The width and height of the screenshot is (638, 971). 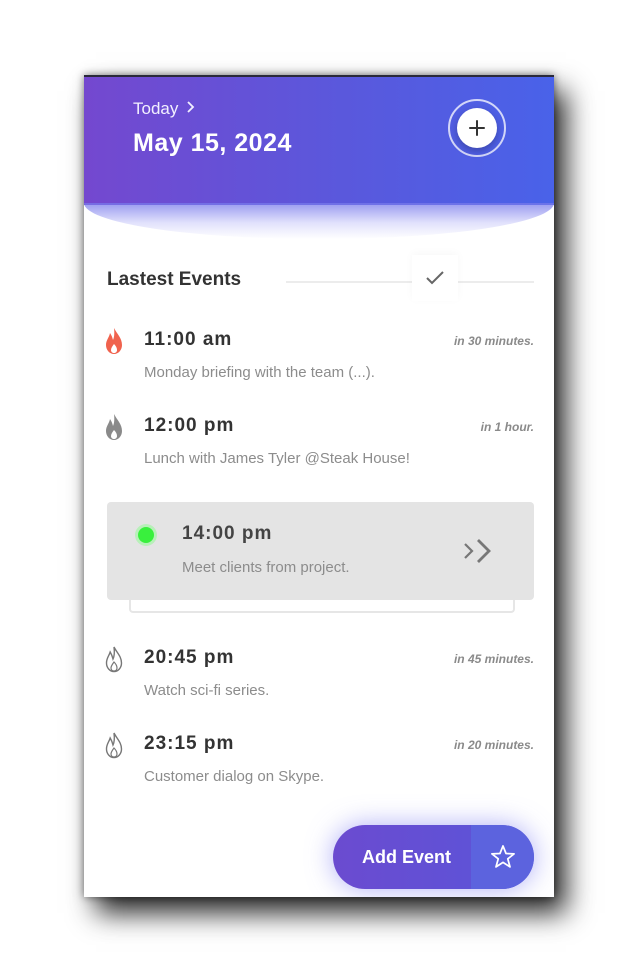 I want to click on chevron-right-icon, so click(x=190, y=109).